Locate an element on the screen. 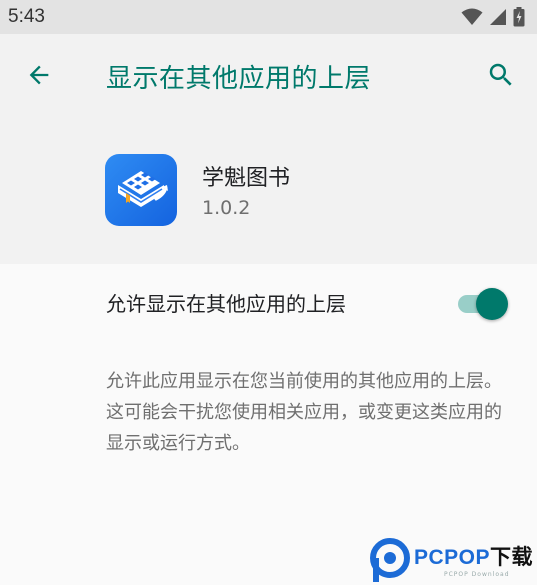  status-icons is located at coordinates (493, 17).